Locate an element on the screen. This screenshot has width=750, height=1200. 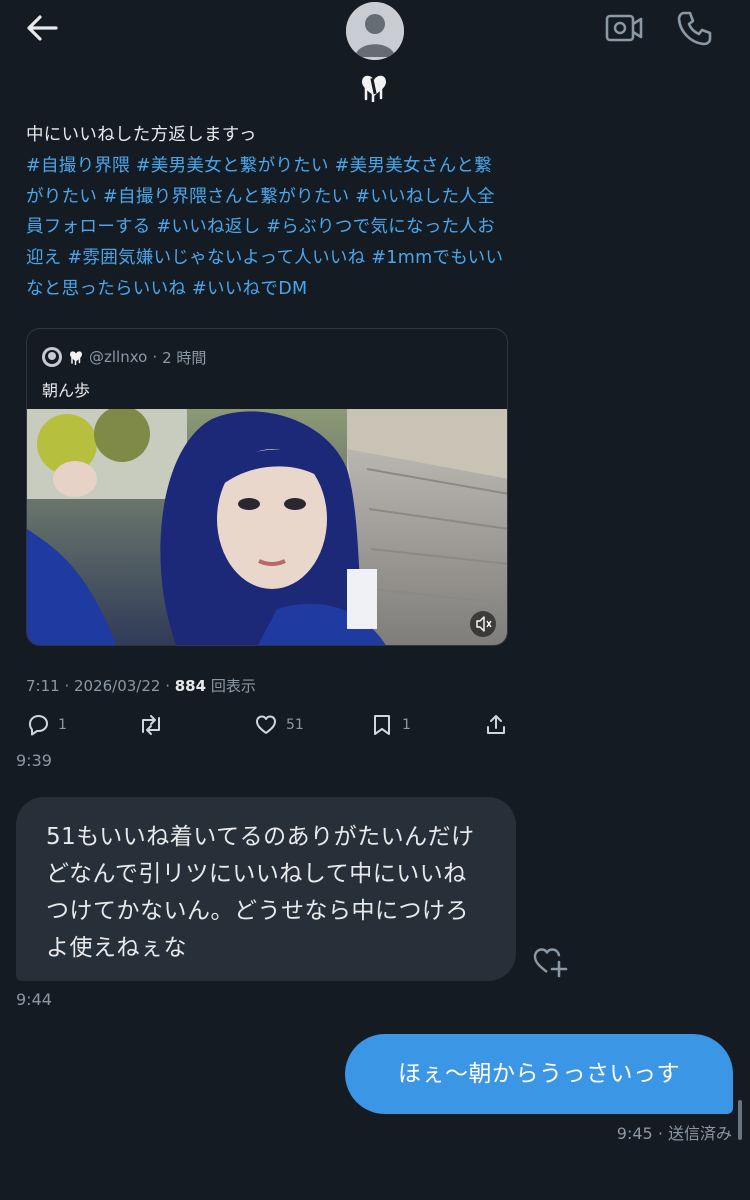
speaker-muted-icon is located at coordinates (484, 624).